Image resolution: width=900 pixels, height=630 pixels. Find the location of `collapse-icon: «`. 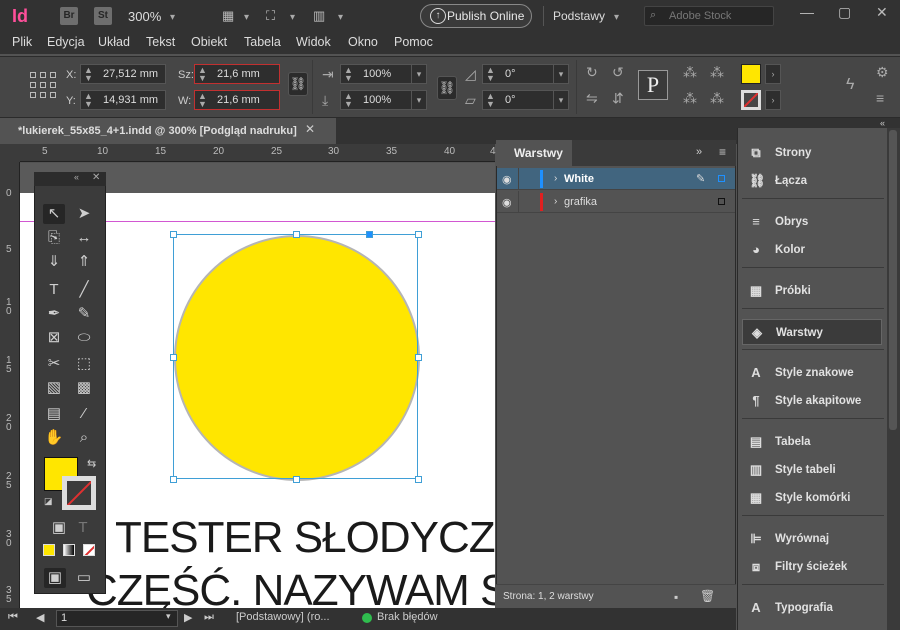

collapse-icon: « is located at coordinates (76, 177).